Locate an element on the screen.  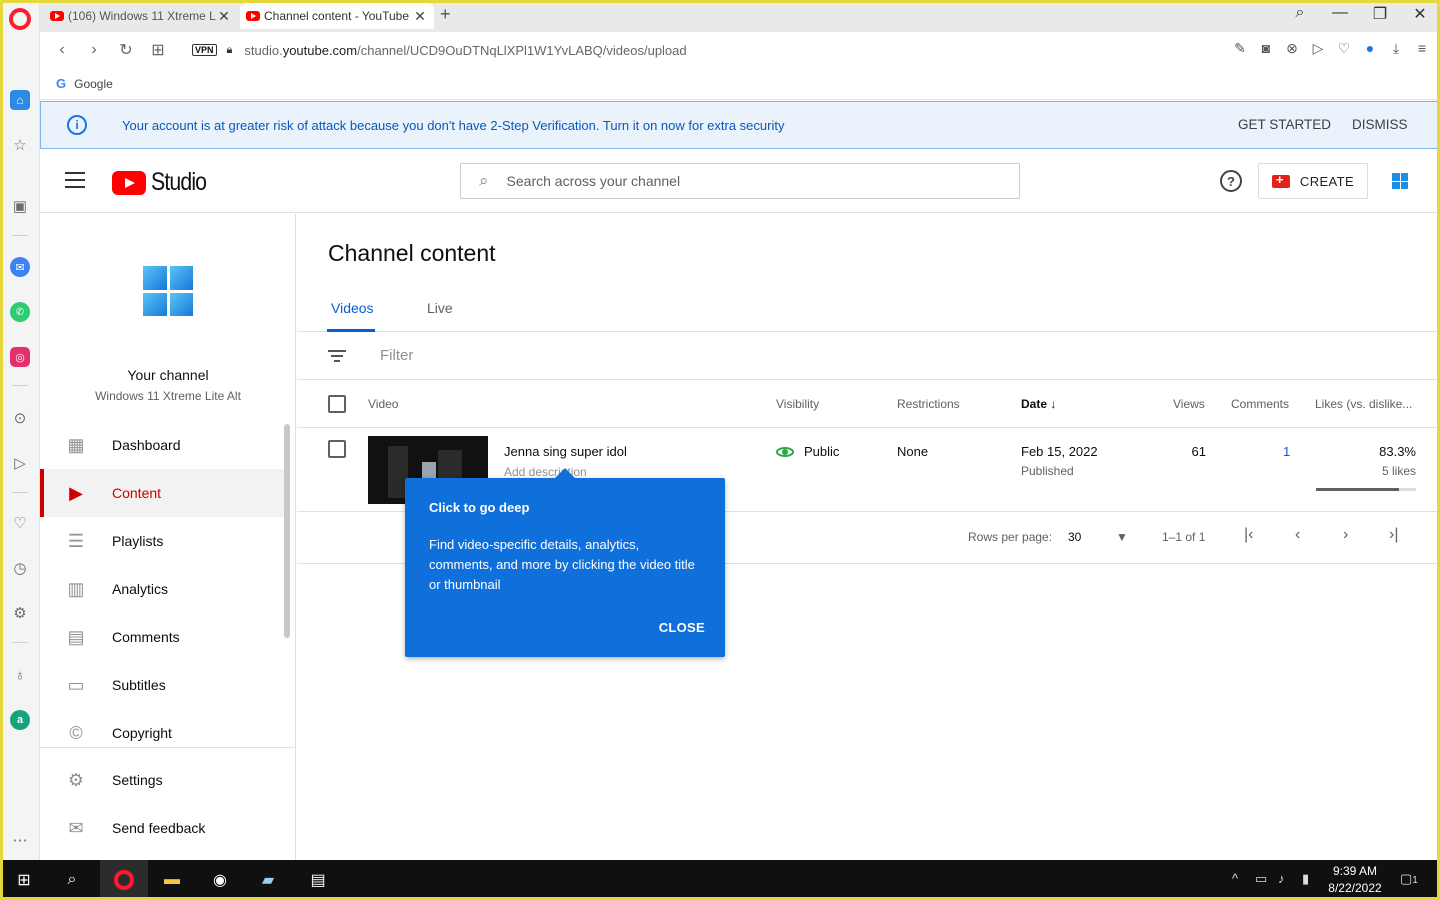
more-icon: ⋯ is located at coordinates (20, 840).